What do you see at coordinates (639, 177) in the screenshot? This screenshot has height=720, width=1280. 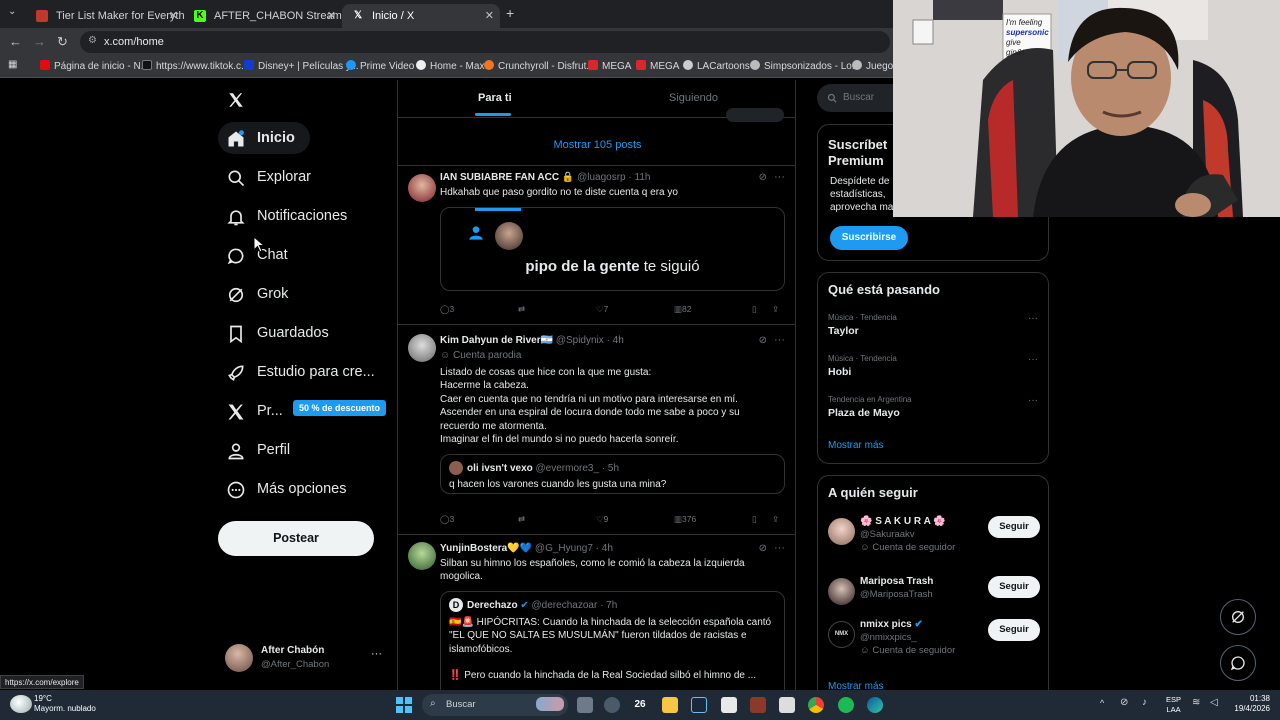 I see `tweet-time: · 11h` at bounding box center [639, 177].